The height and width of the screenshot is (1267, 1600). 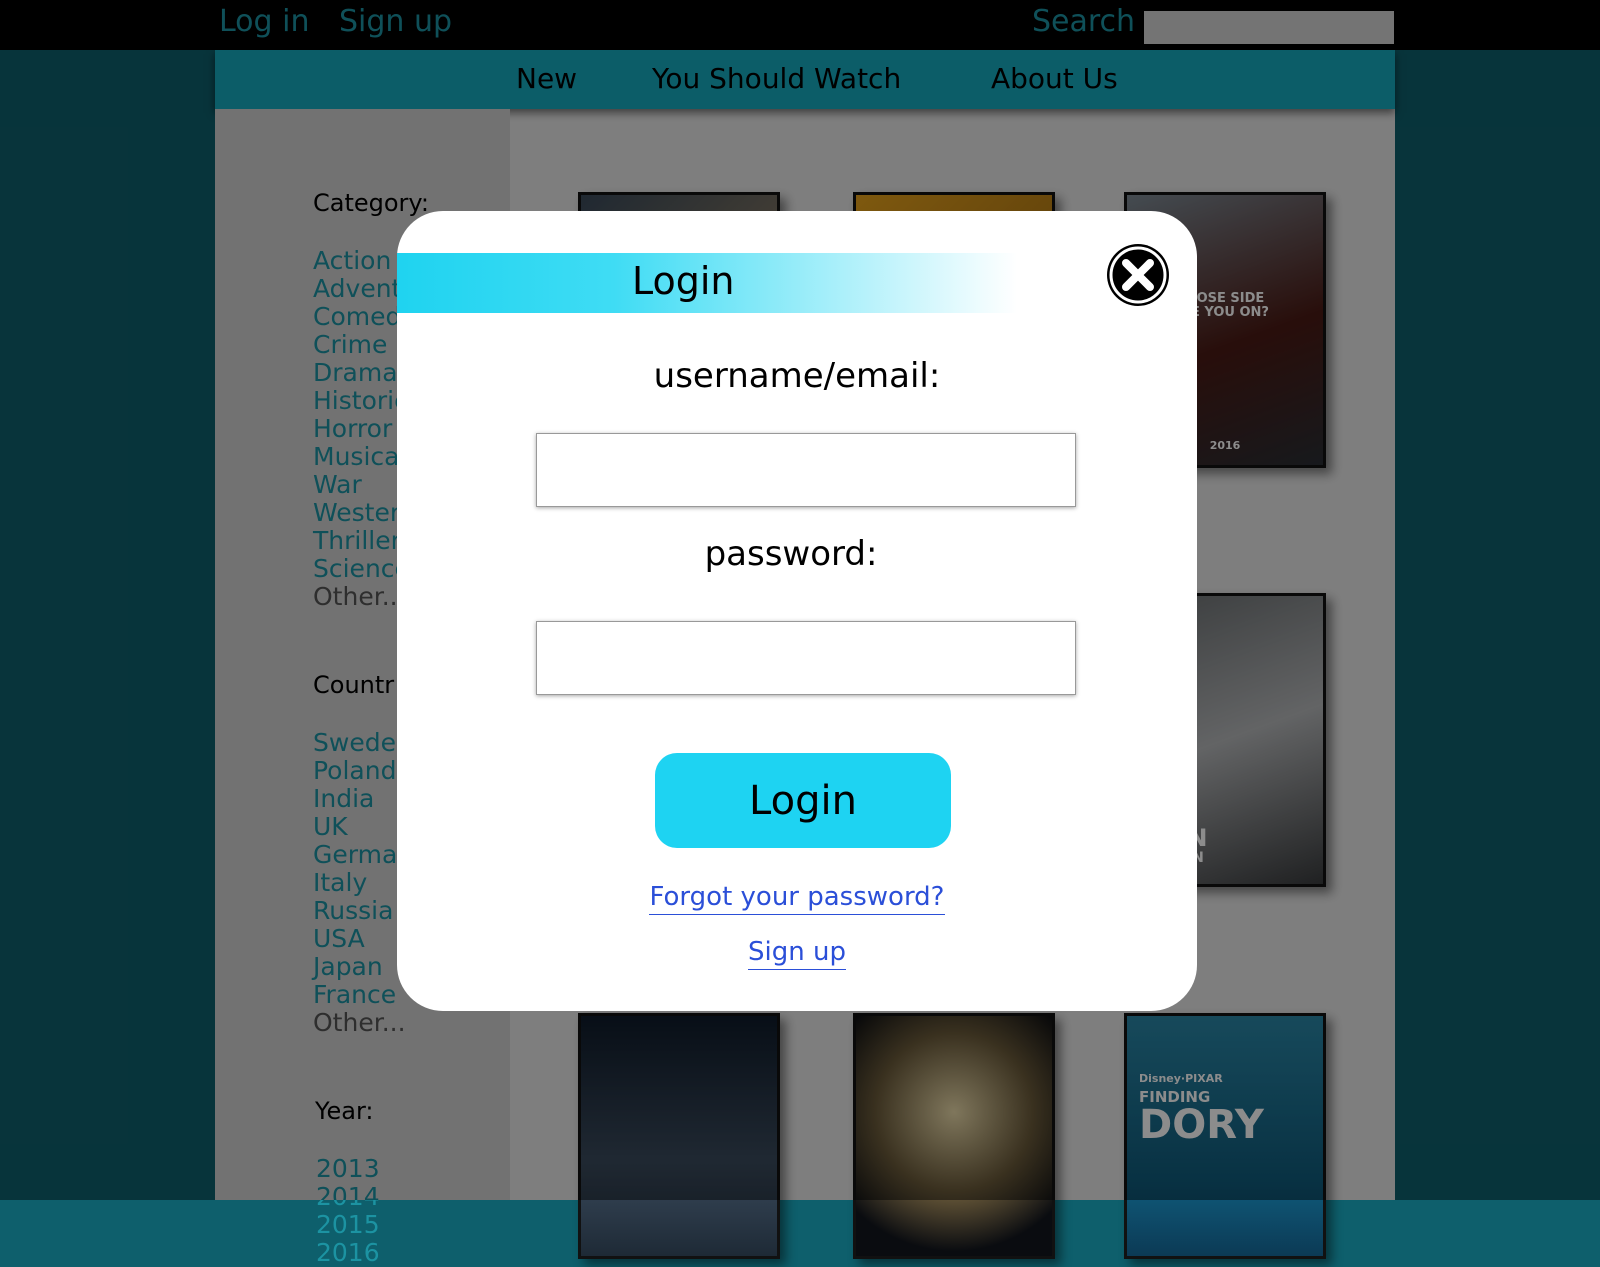 I want to click on close-button, so click(x=1138, y=275).